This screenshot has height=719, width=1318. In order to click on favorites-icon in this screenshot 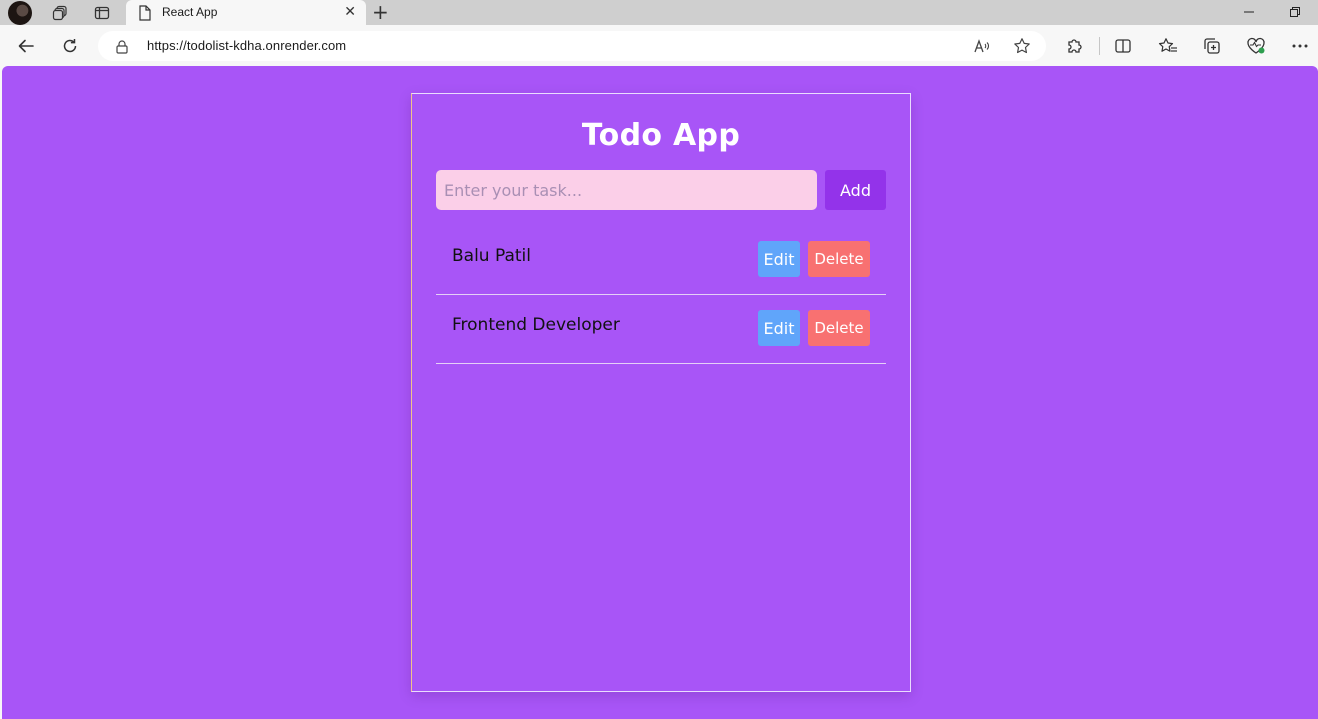, I will do `click(1168, 46)`.